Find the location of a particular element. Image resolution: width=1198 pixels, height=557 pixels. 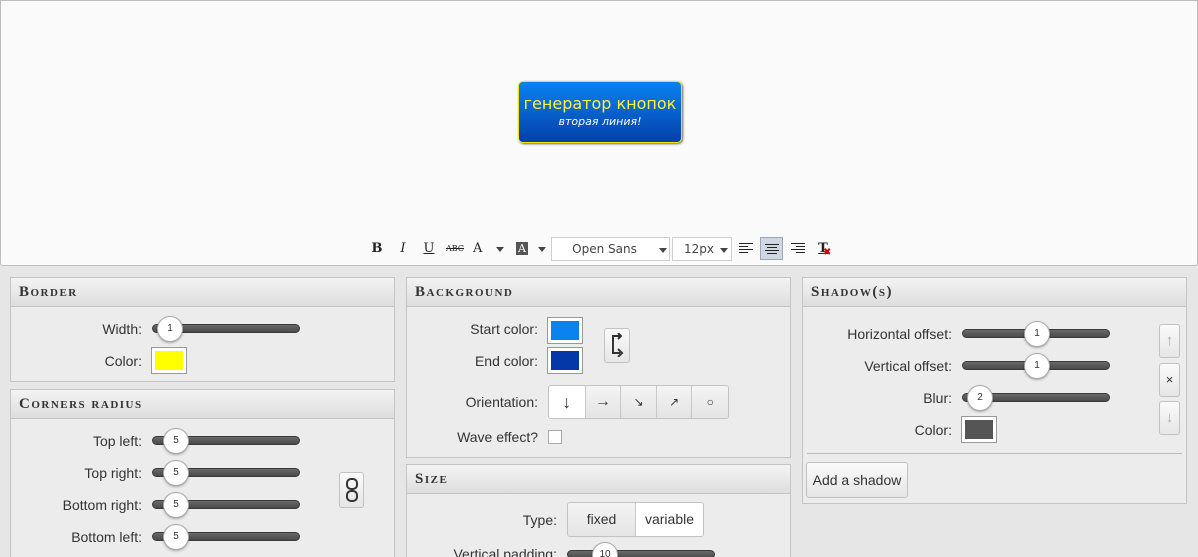

shadow-color-picker is located at coordinates (979, 429).